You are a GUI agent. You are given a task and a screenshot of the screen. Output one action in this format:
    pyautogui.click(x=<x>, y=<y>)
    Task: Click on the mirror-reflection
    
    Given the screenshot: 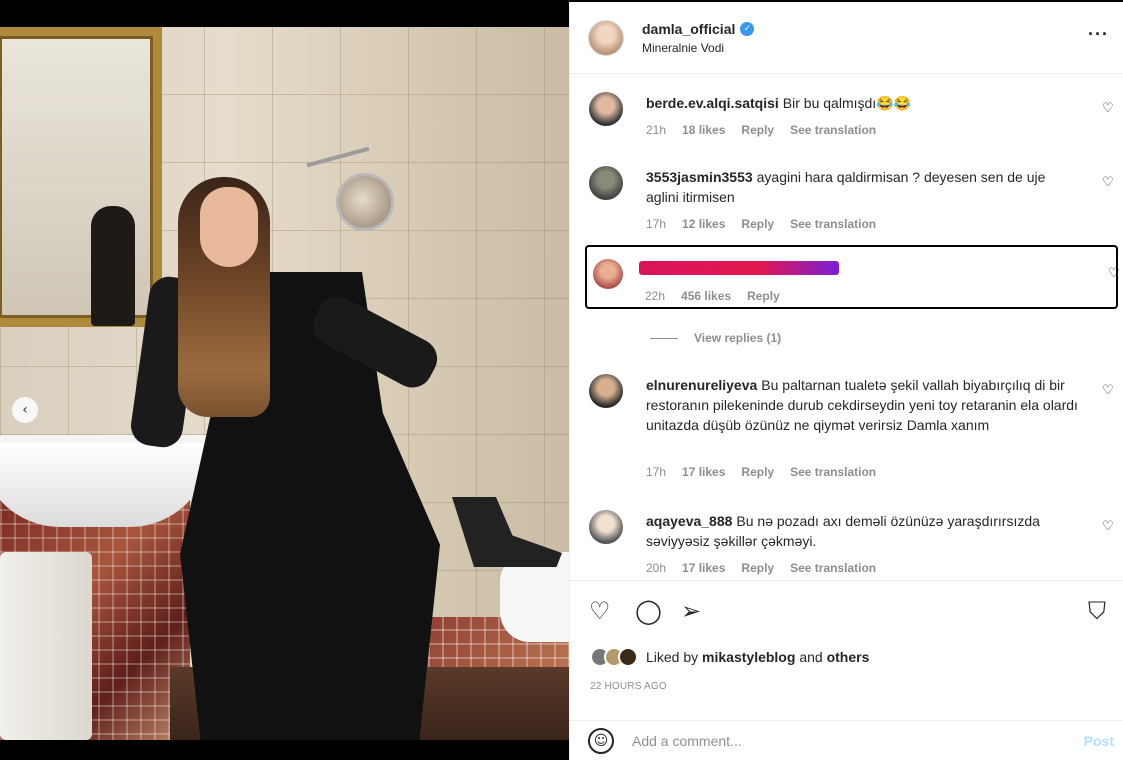 What is the action you would take?
    pyautogui.click(x=113, y=266)
    